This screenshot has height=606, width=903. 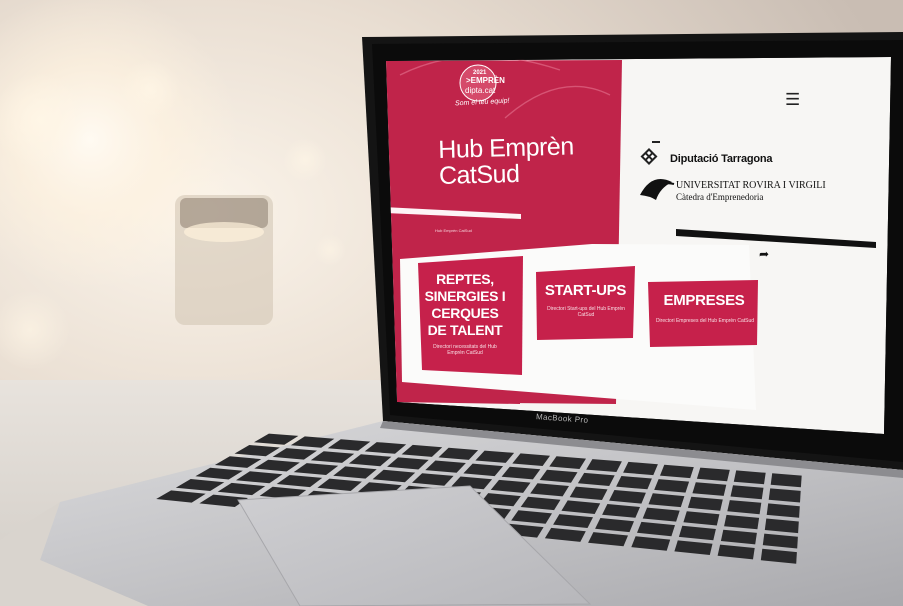 What do you see at coordinates (721, 159) in the screenshot?
I see `diputacio-logo-text: Diputació Tarragona` at bounding box center [721, 159].